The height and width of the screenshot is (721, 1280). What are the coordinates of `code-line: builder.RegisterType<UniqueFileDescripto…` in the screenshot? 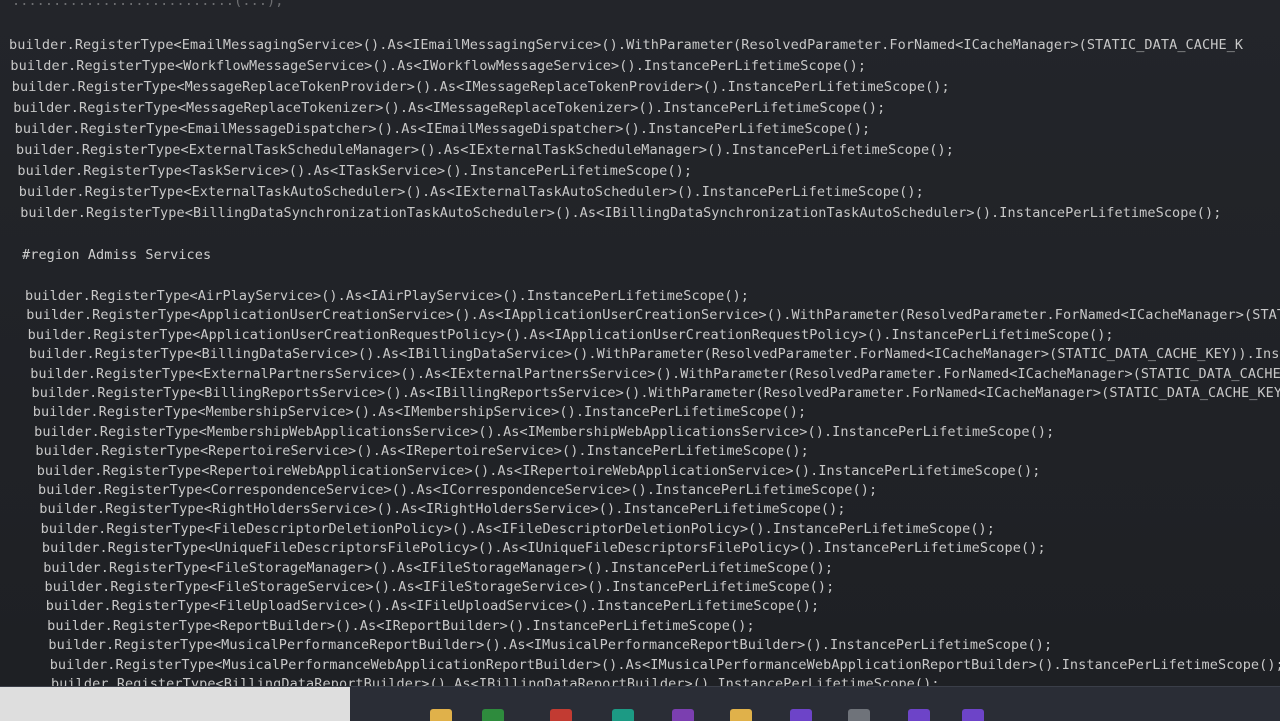 It's located at (544, 548).